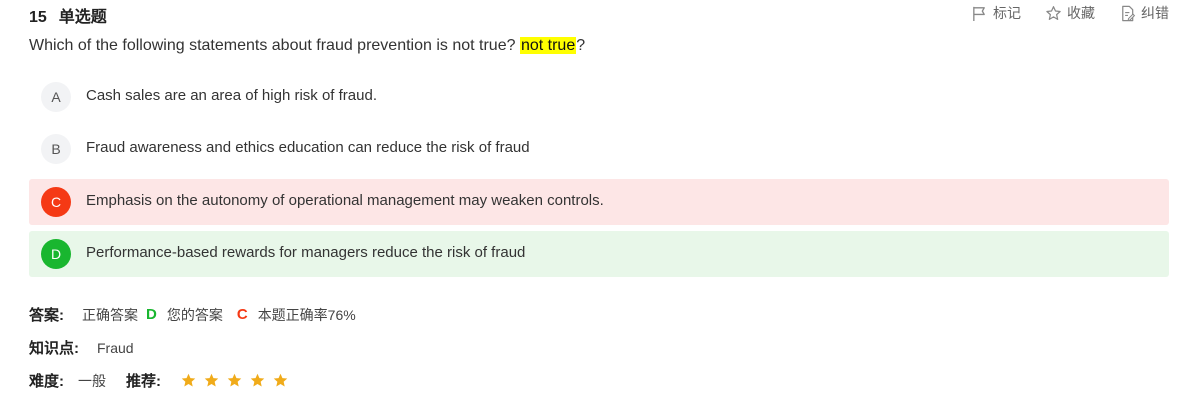 The image size is (1200, 409). What do you see at coordinates (151, 314) in the screenshot?
I see `correct-answer-value: D` at bounding box center [151, 314].